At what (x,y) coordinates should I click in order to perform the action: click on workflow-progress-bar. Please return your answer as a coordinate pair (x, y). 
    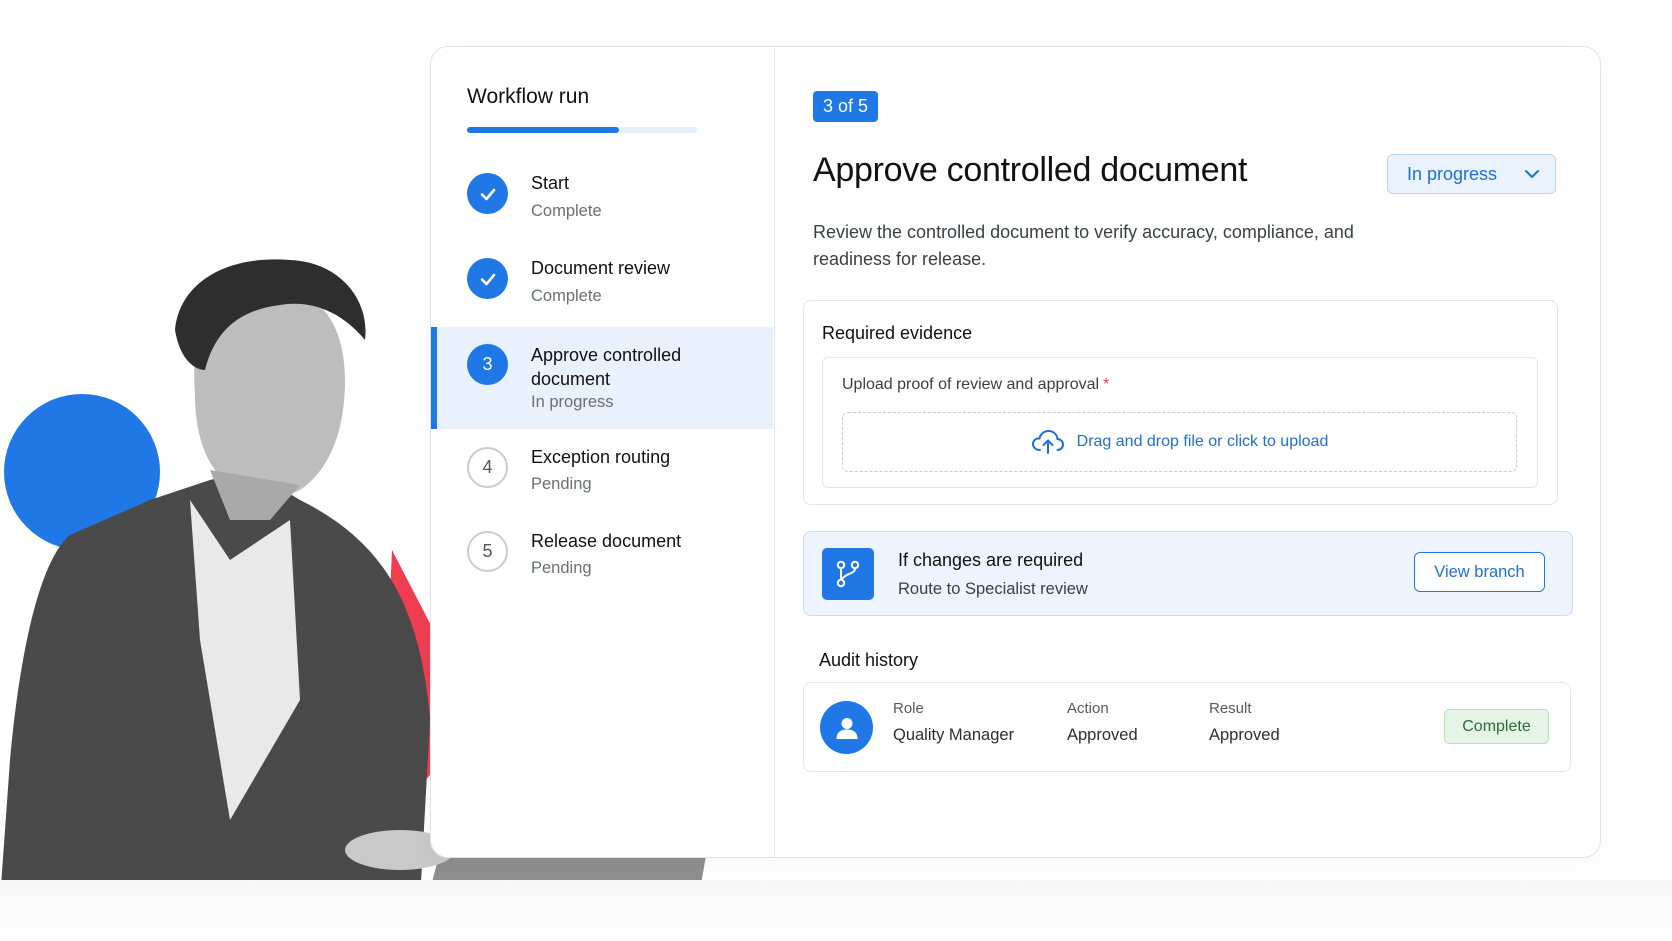
    Looking at the image, I should click on (582, 130).